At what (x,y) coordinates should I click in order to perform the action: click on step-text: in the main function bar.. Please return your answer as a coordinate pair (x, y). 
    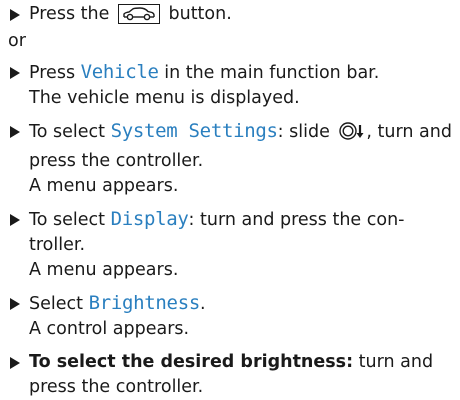
    Looking at the image, I should click on (272, 73).